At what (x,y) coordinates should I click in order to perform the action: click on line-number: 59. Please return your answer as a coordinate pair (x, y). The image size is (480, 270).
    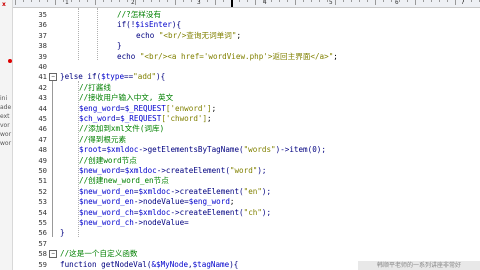
    Looking at the image, I should click on (42, 264).